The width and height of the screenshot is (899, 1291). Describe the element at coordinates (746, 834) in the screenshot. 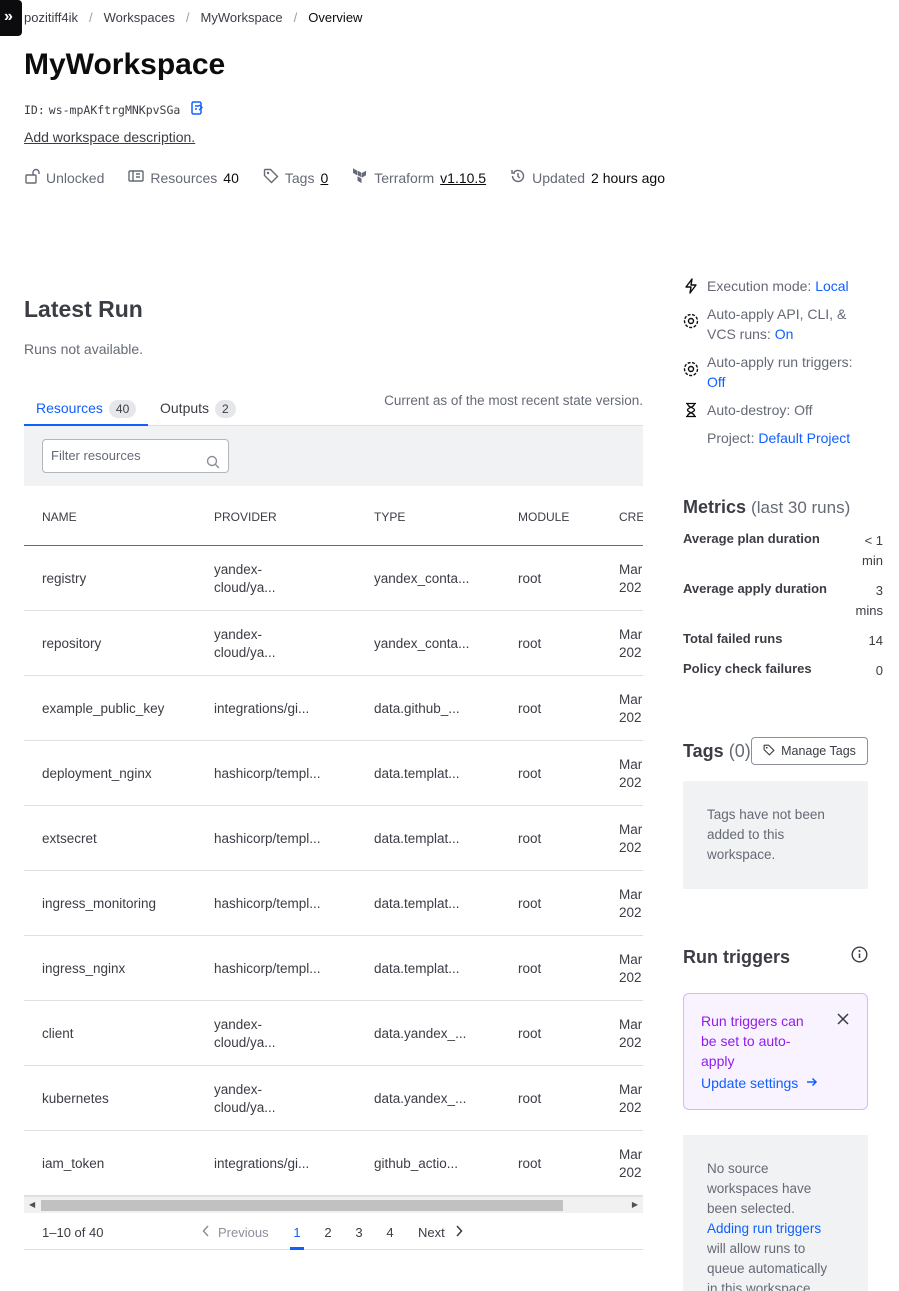

I see `tags-empty-l2: added to this` at that location.